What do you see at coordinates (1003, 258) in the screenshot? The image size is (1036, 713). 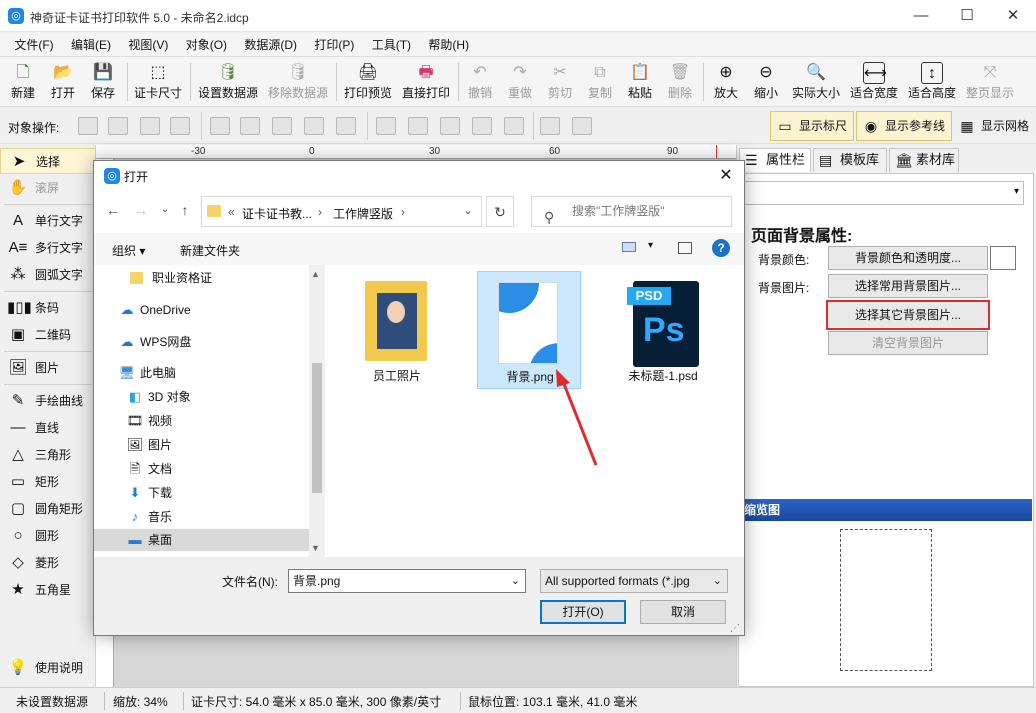 I see `bg-color-swatch` at bounding box center [1003, 258].